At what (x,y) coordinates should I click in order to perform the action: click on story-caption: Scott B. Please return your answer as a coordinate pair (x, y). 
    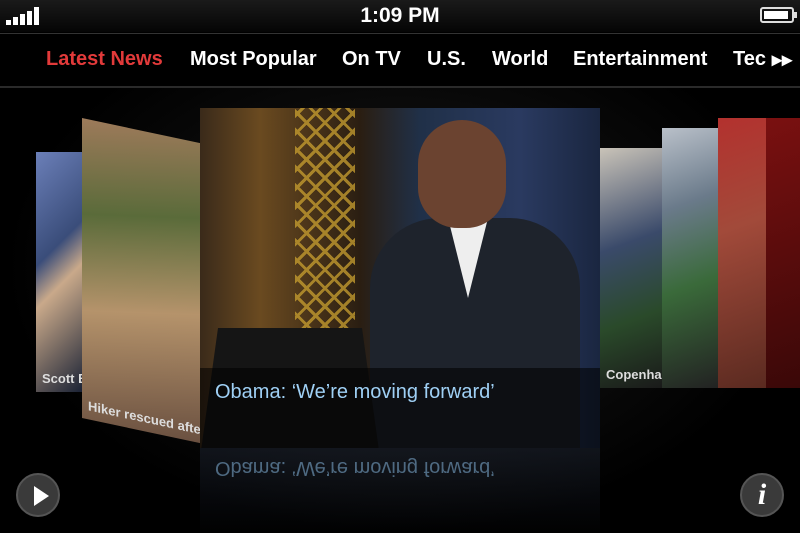
    Looking at the image, I should click on (62, 378).